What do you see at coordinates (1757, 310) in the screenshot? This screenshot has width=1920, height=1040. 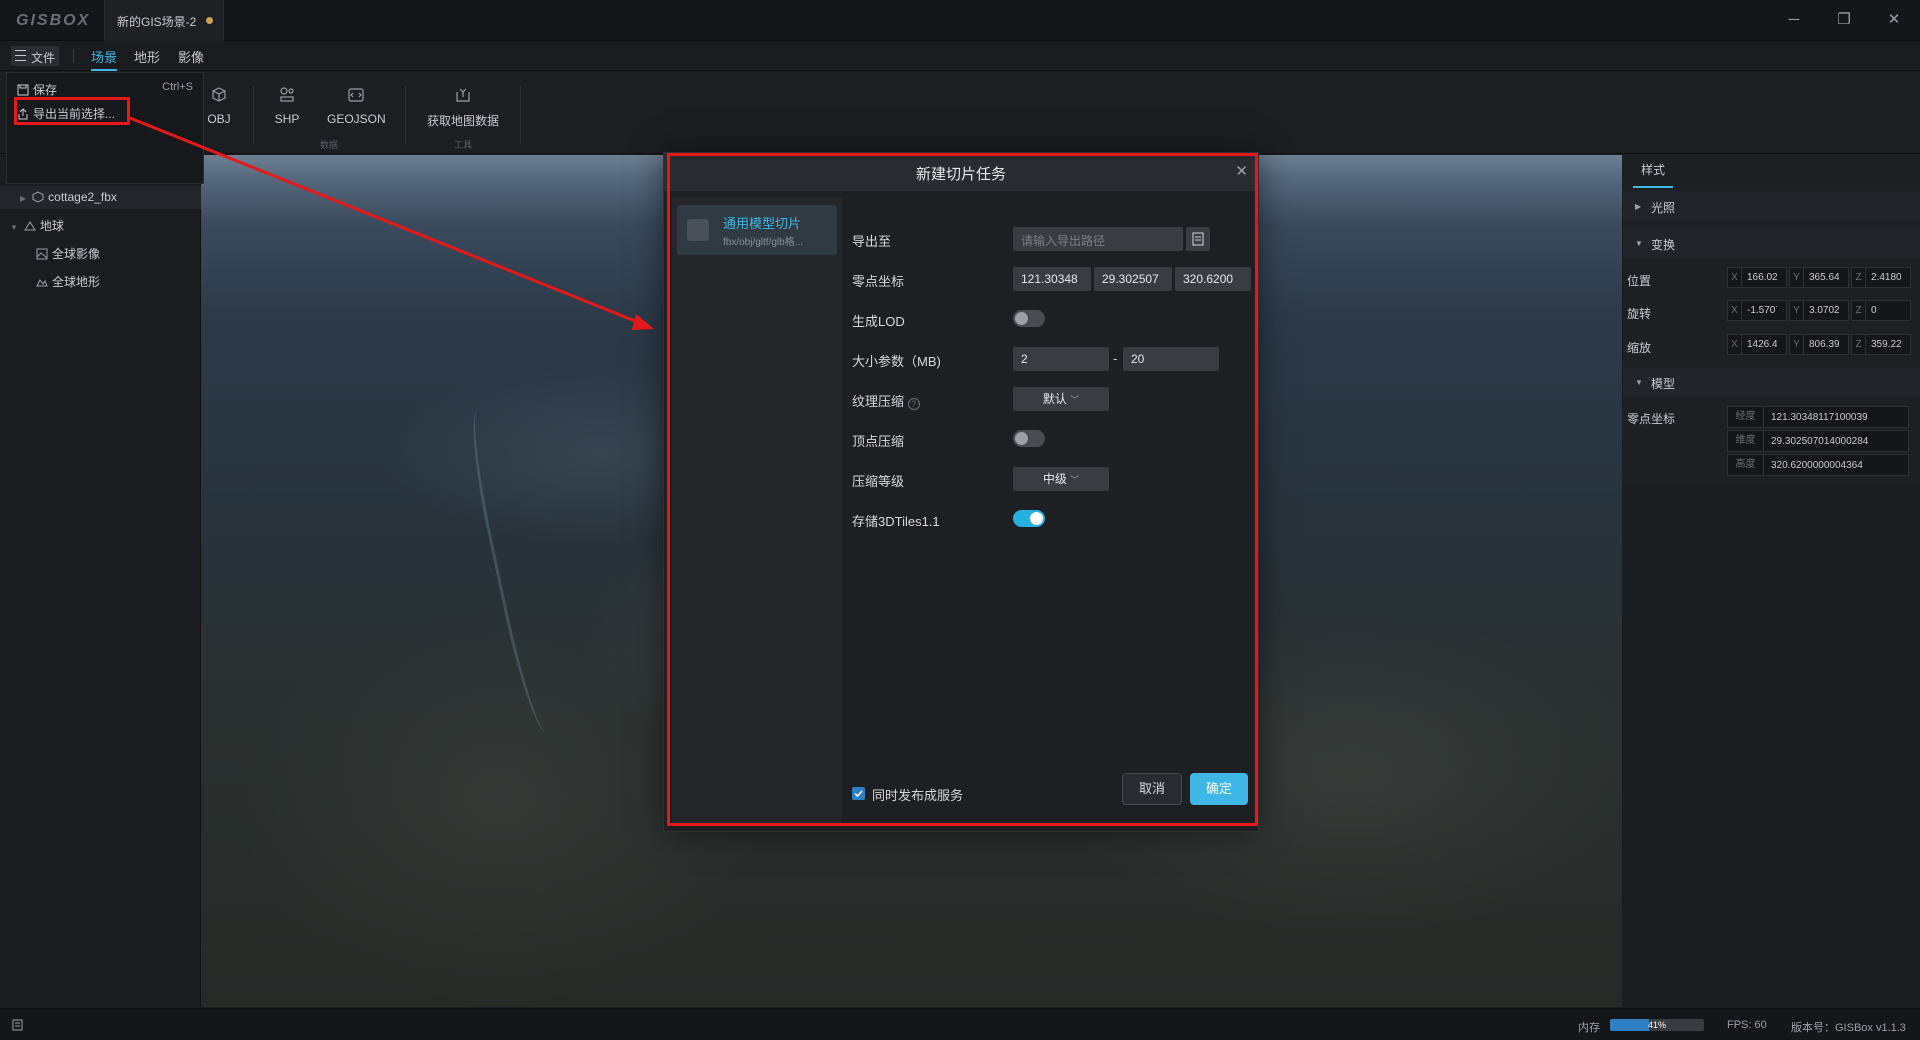 I see `rotation-x-input: X-1.5707` at bounding box center [1757, 310].